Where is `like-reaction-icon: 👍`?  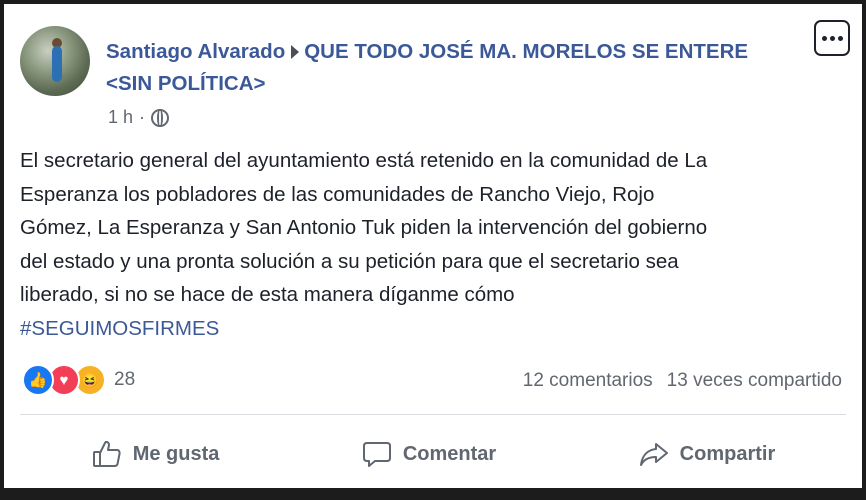
like-reaction-icon: 👍 is located at coordinates (38, 380).